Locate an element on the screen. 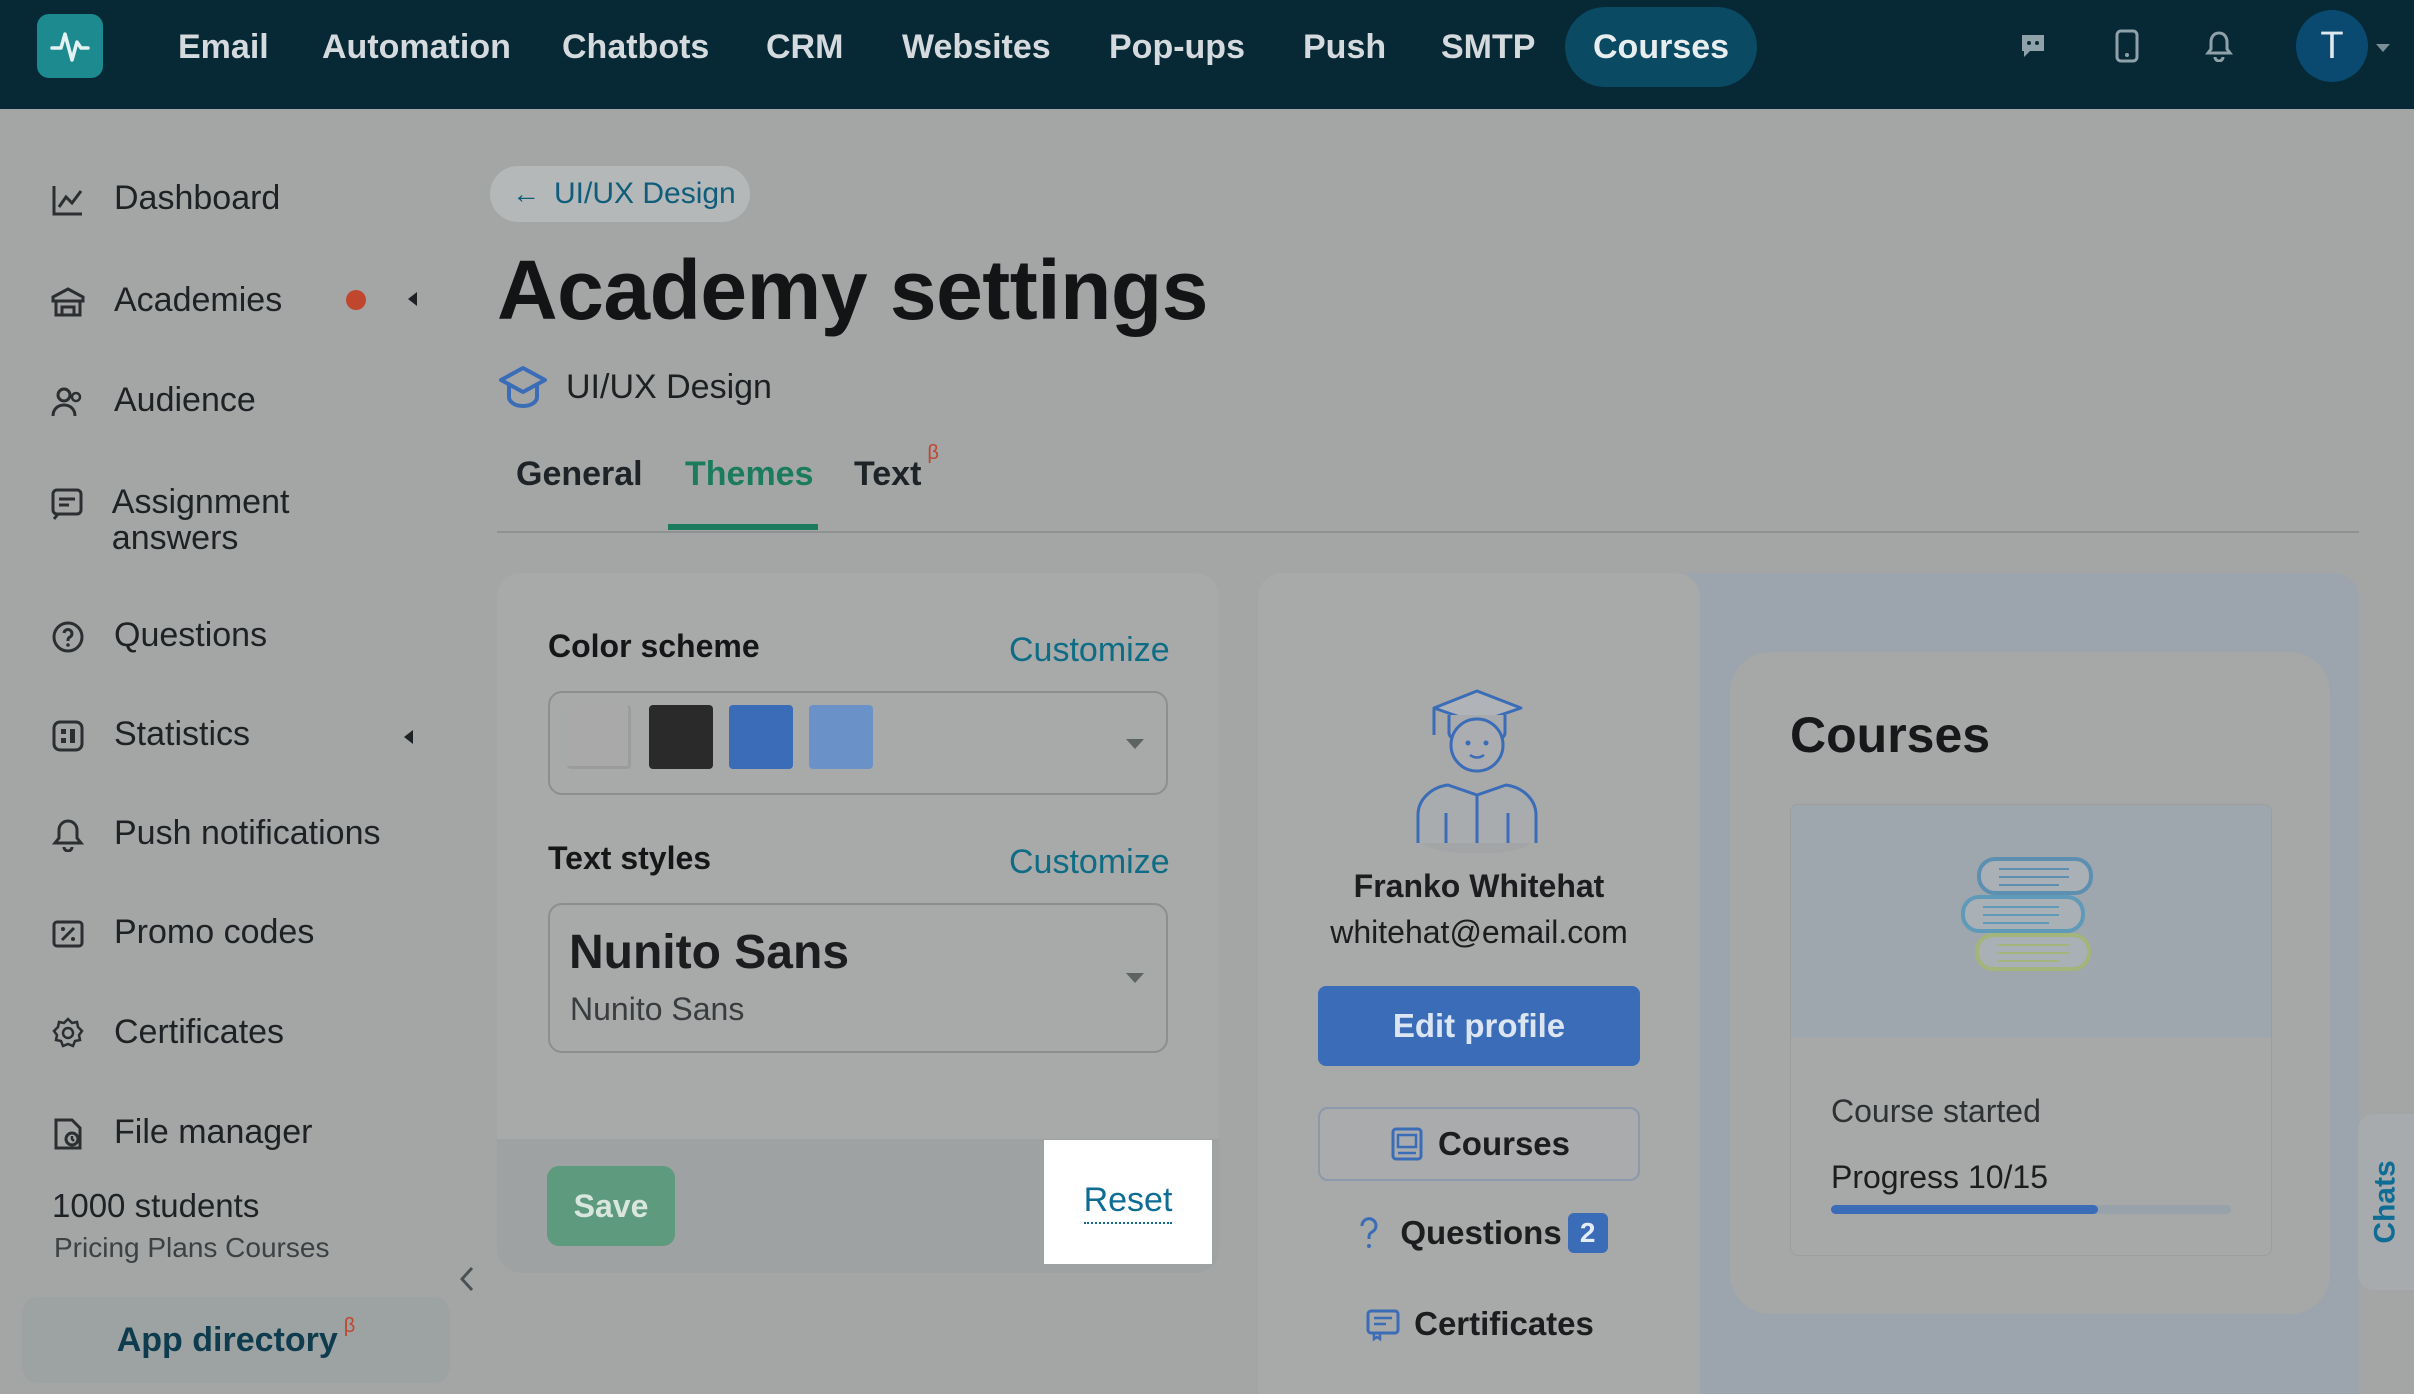 The width and height of the screenshot is (2414, 1394). logo-icon is located at coordinates (70, 46).